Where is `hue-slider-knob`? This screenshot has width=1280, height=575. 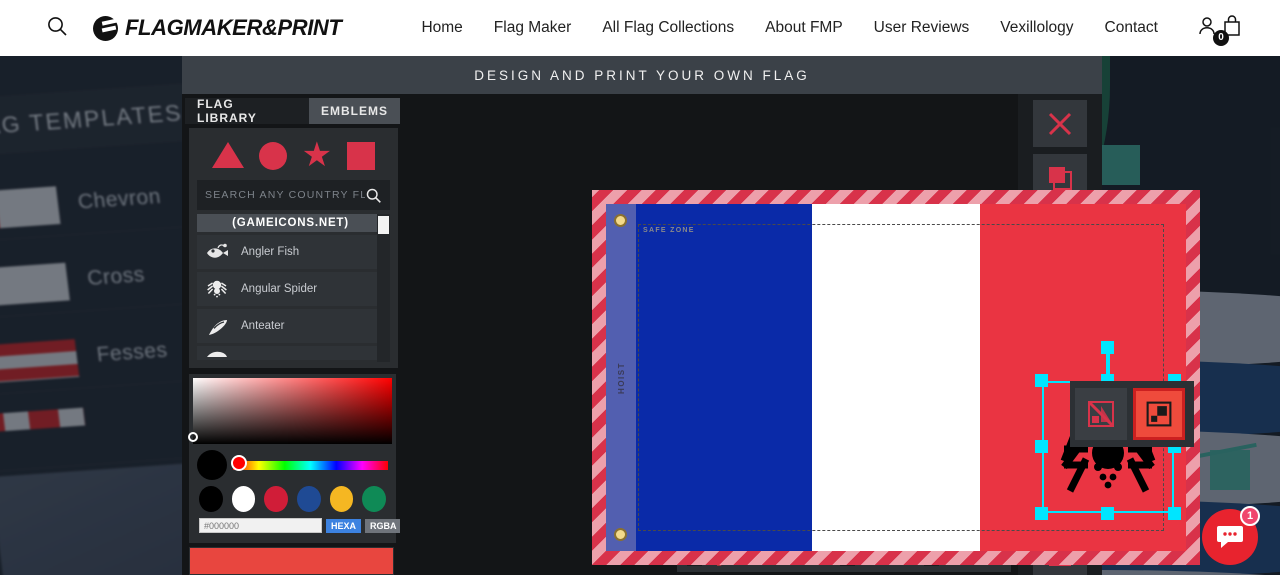 hue-slider-knob is located at coordinates (239, 462).